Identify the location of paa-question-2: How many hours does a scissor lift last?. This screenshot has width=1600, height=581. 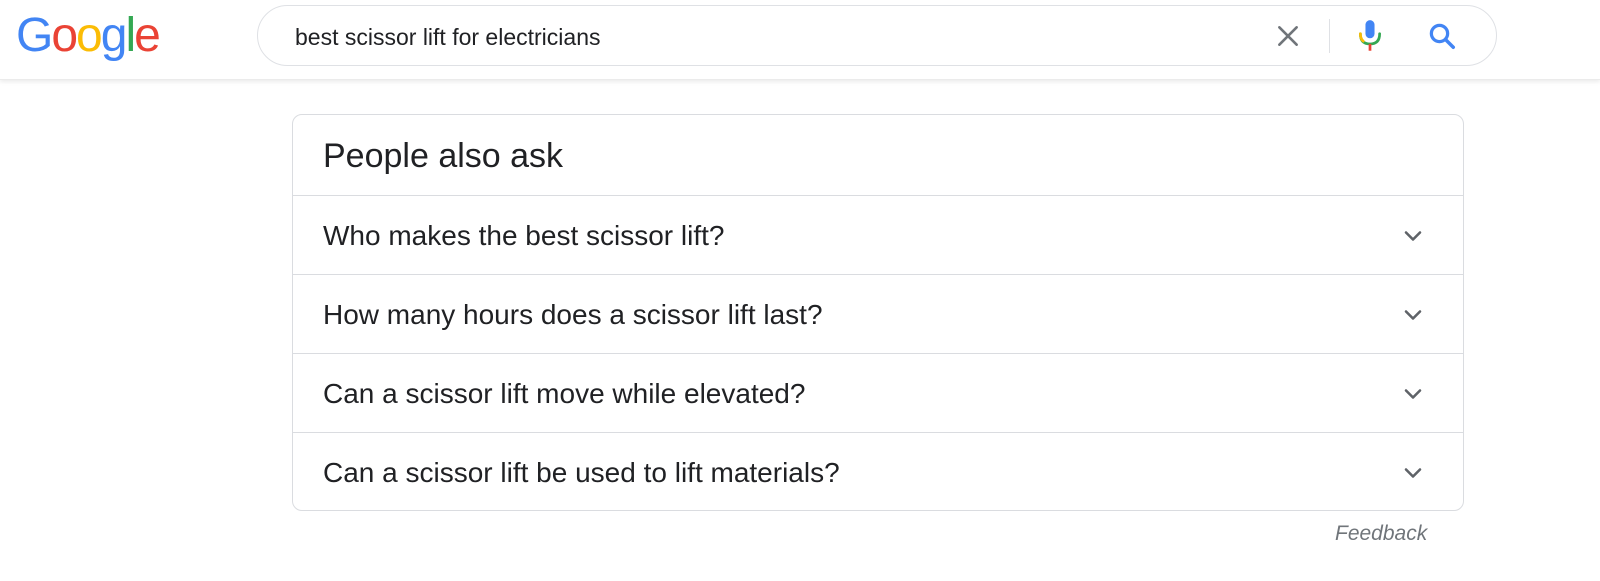
(878, 313).